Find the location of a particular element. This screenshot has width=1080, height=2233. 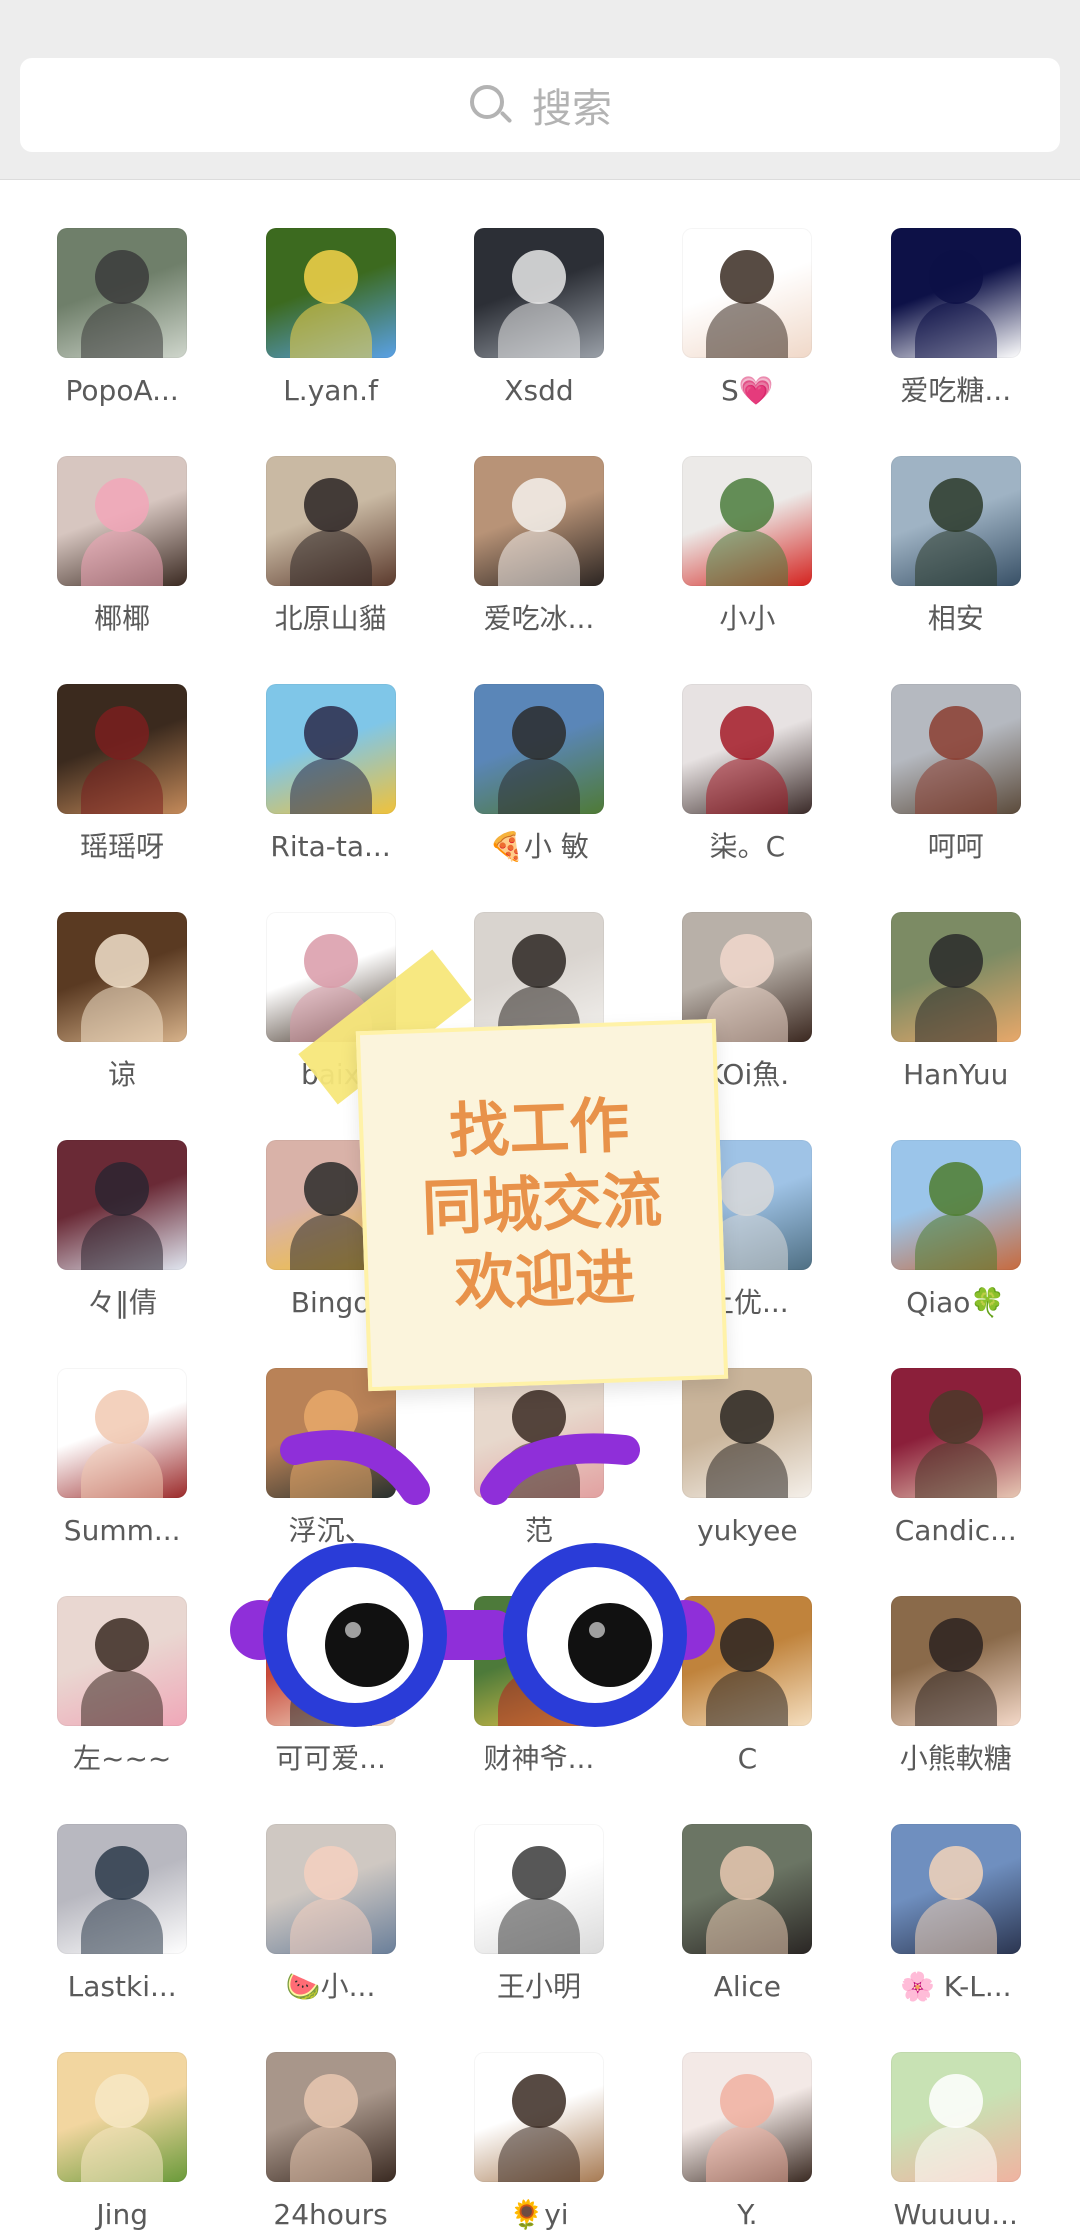

member-item: 小小 is located at coordinates (747, 570).